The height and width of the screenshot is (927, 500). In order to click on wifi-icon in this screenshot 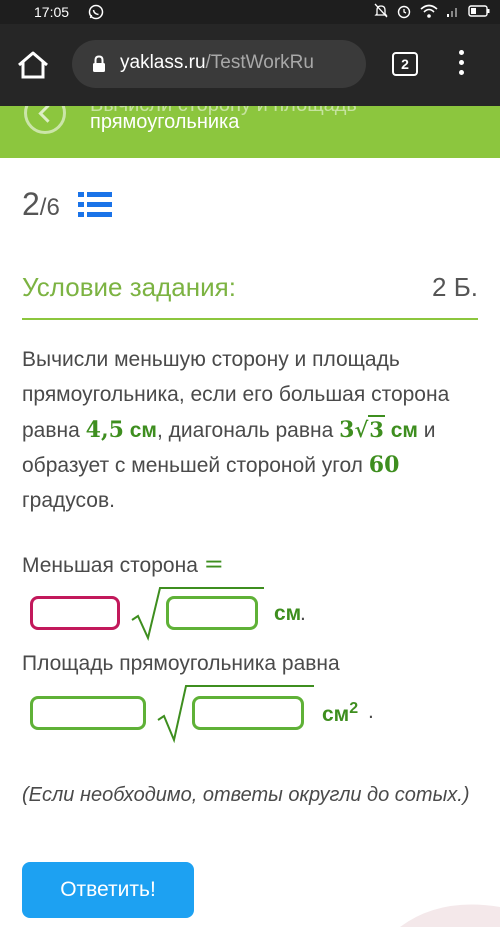, I will do `click(429, 11)`.